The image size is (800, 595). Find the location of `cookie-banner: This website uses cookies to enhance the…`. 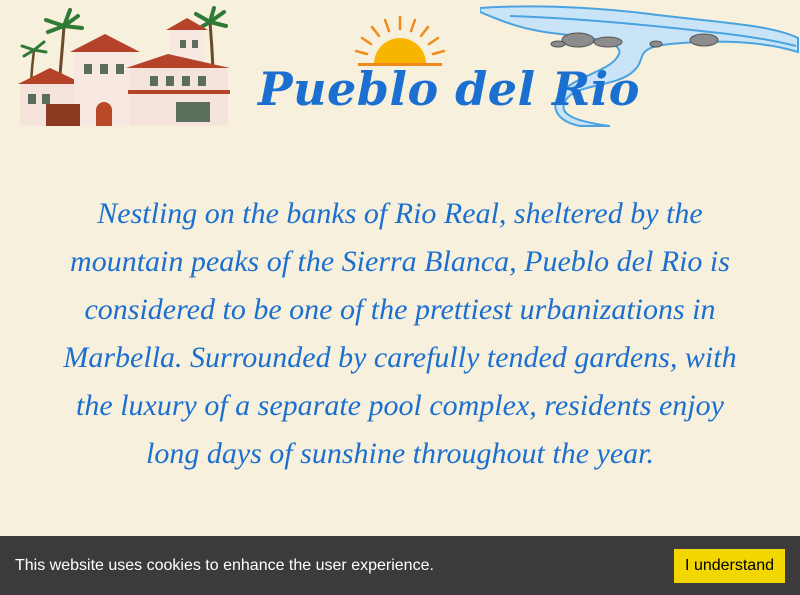

cookie-banner: This website uses cookies to enhance the… is located at coordinates (400, 565).